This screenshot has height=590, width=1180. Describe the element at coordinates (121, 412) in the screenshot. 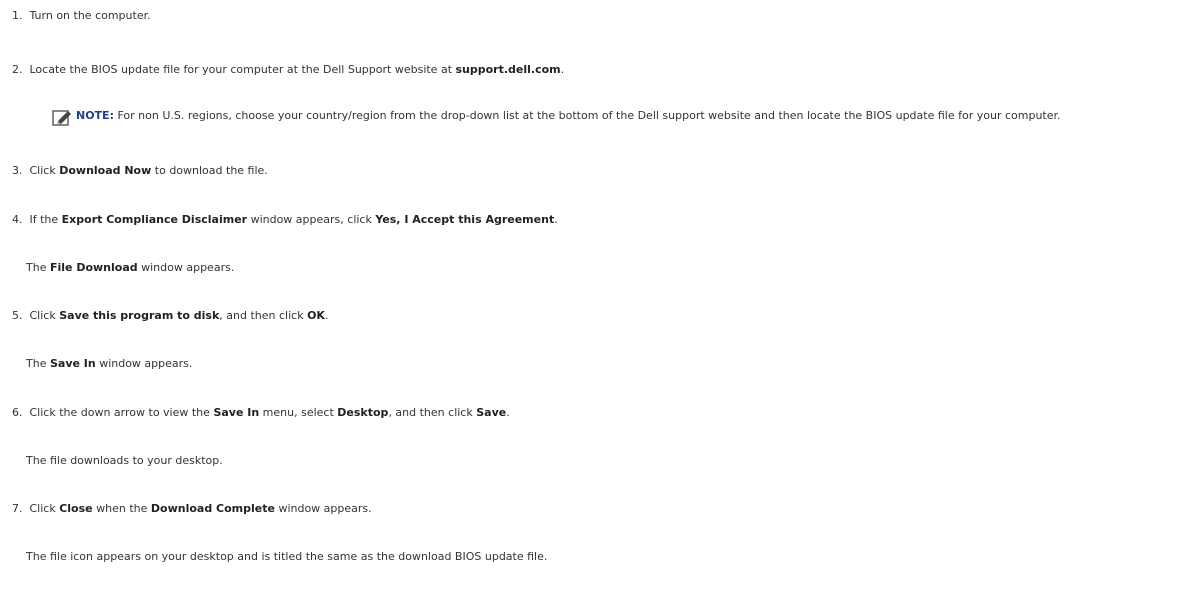

I see `step-text: Click the down arrow to view the` at that location.